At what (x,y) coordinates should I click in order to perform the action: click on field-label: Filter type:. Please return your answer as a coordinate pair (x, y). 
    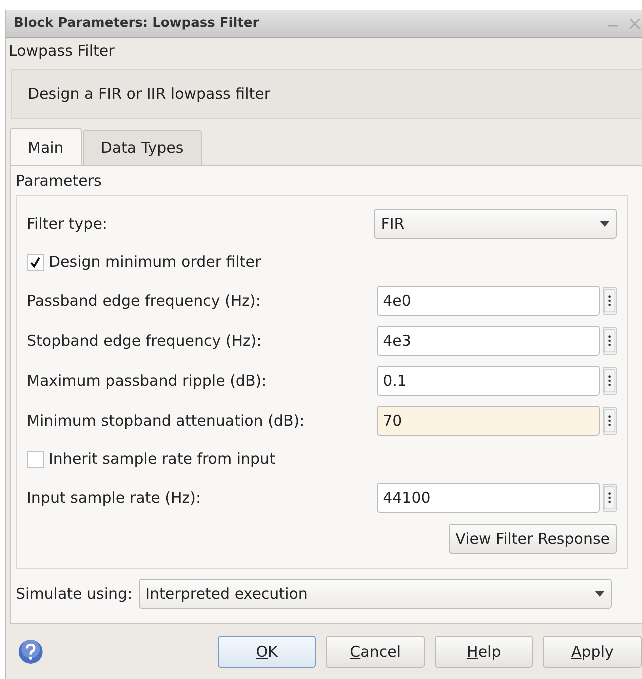
    Looking at the image, I should click on (67, 223).